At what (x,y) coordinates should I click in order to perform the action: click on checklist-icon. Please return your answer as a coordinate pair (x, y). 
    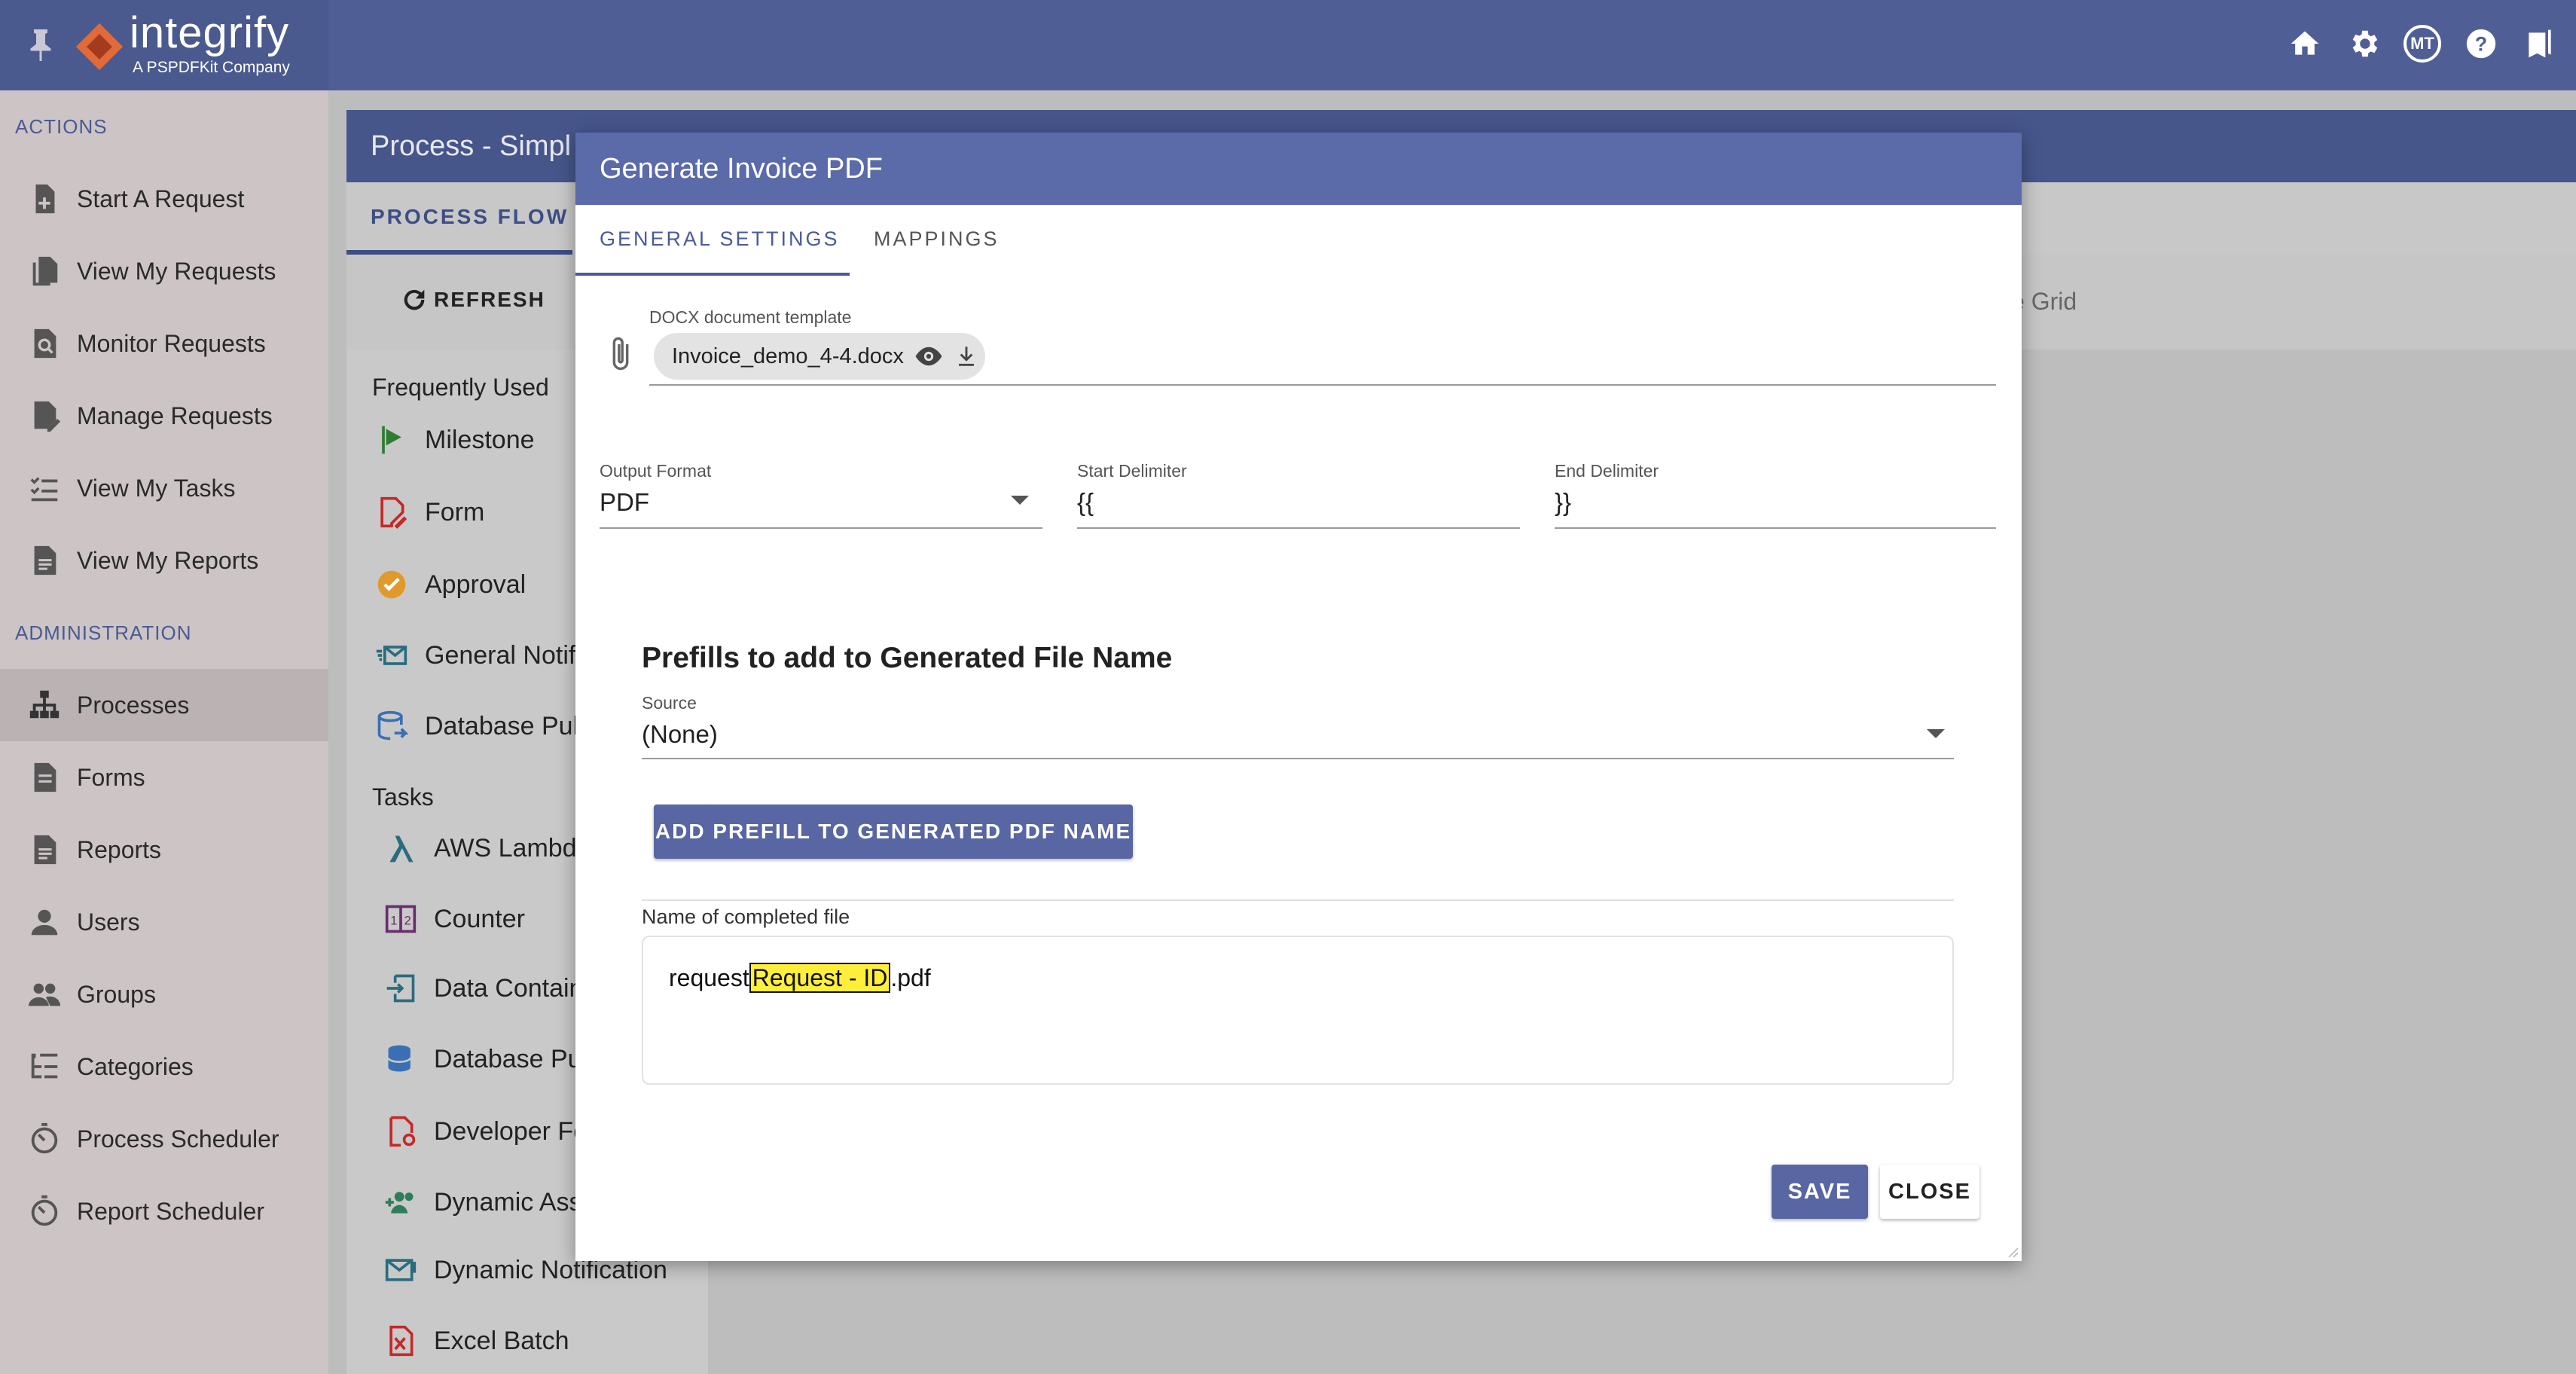
    Looking at the image, I should click on (44, 489).